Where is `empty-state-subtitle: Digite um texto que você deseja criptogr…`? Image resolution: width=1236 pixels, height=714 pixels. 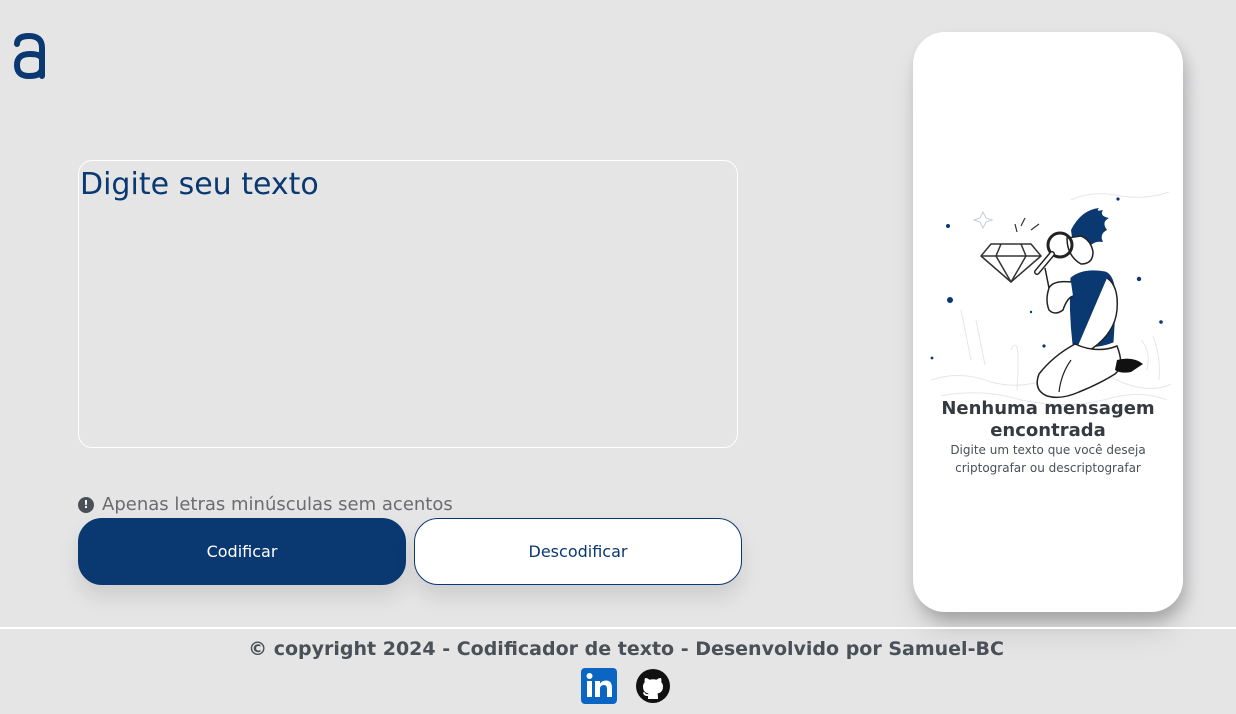 empty-state-subtitle: Digite um texto que você deseja criptogr… is located at coordinates (1048, 459).